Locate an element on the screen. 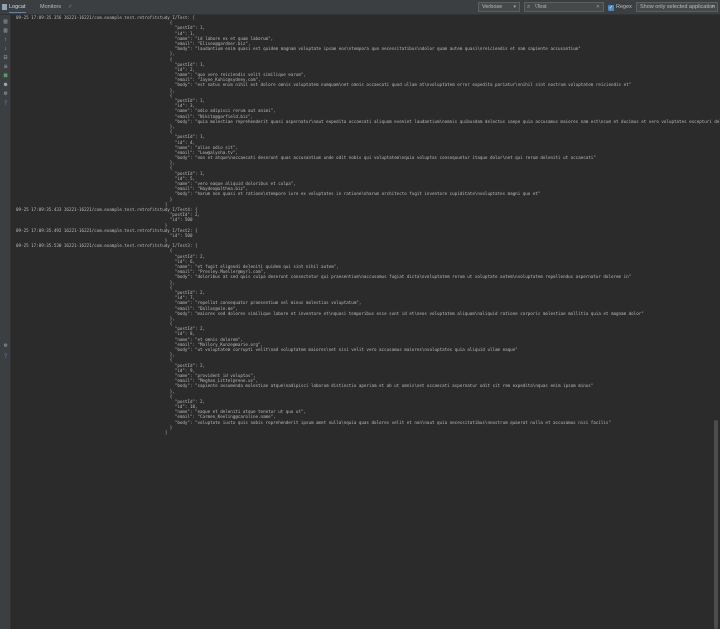 This screenshot has width=720, height=629. record-icon: ● is located at coordinates (5, 85).